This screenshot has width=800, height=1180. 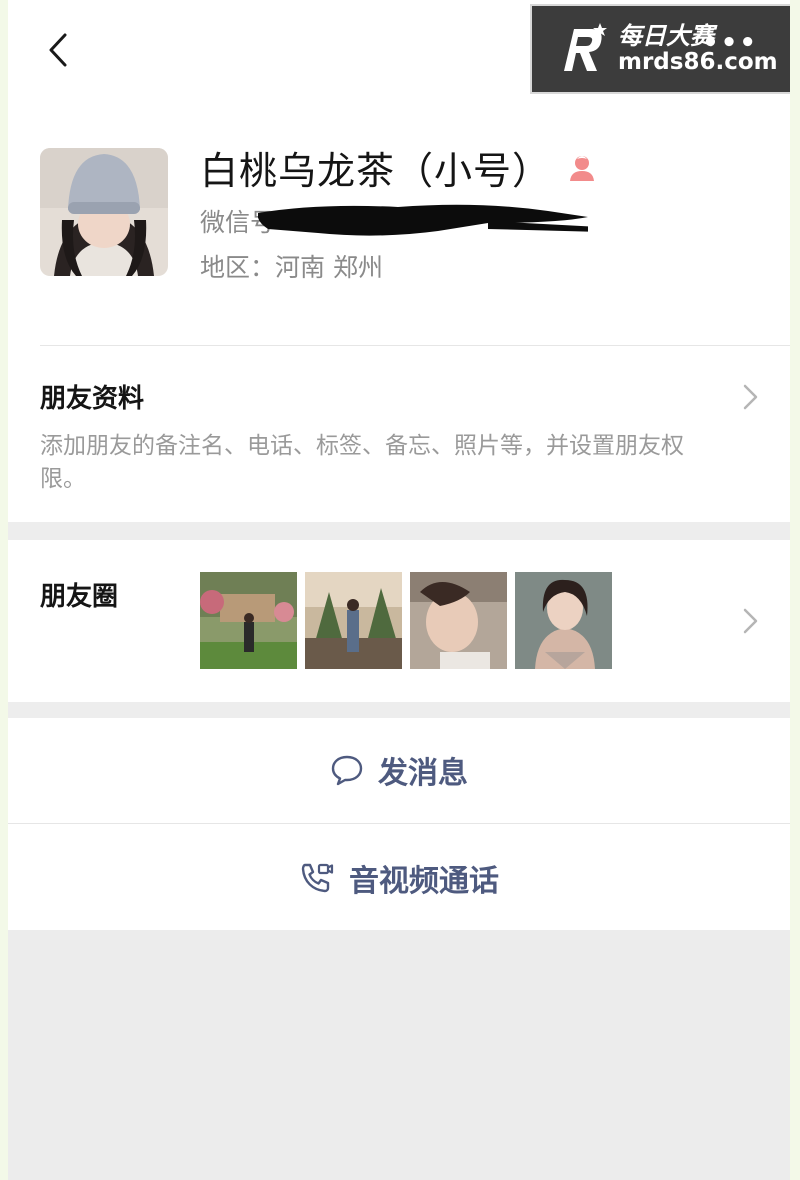 I want to click on moments-thumbnails, so click(x=406, y=620).